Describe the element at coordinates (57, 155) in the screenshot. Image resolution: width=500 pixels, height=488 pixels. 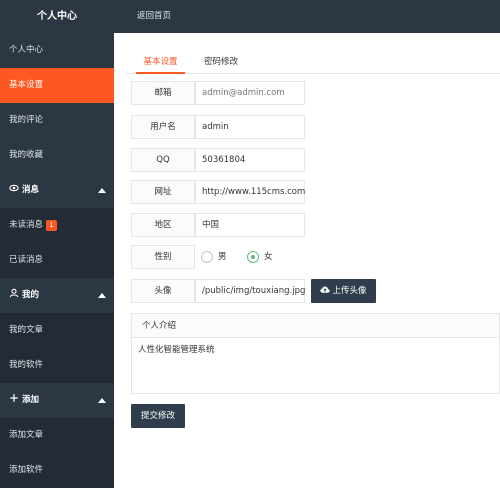
I see `sidebar-item-my-favorites: 我的收藏` at that location.